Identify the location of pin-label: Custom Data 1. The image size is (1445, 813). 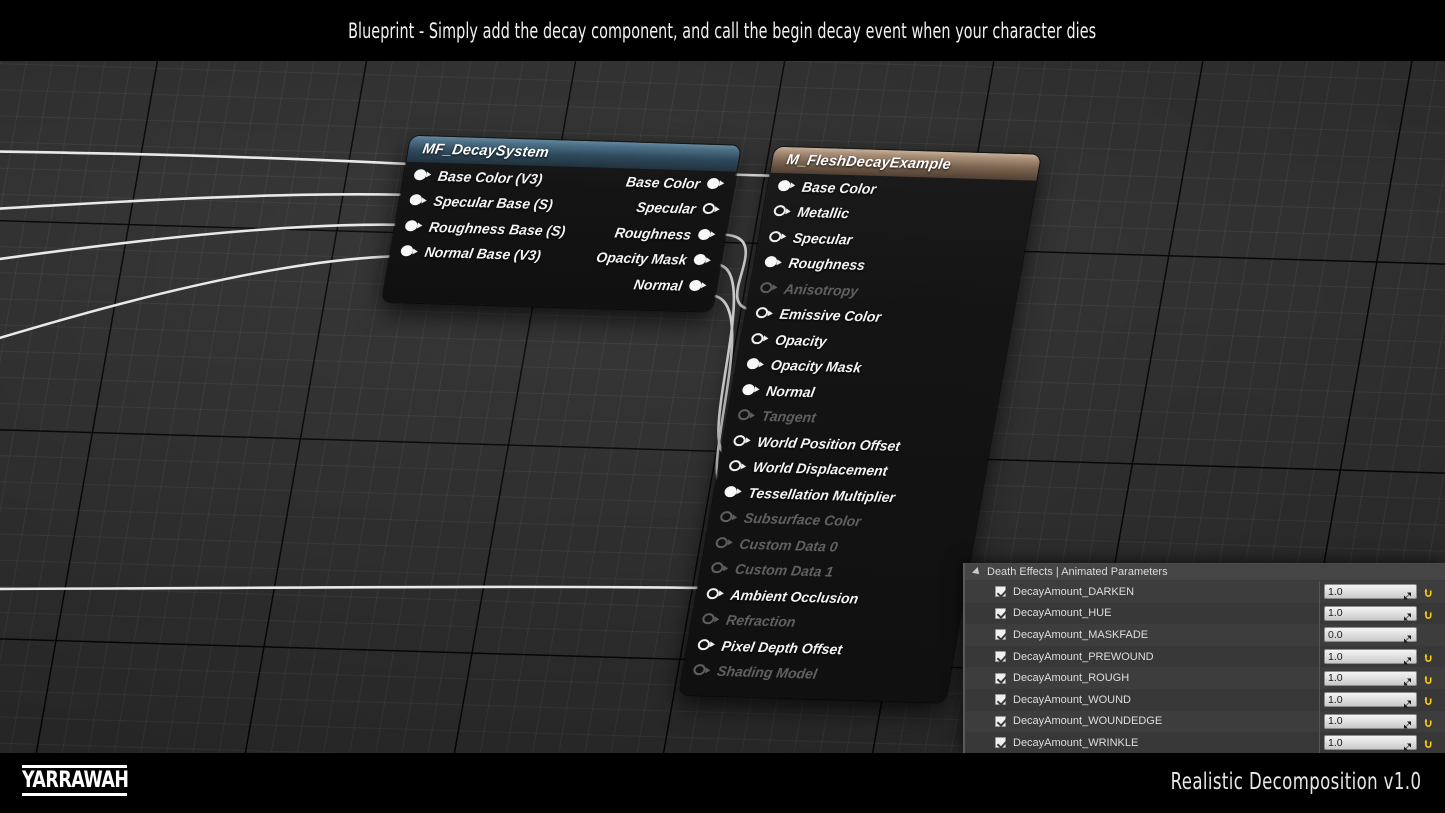
(784, 570).